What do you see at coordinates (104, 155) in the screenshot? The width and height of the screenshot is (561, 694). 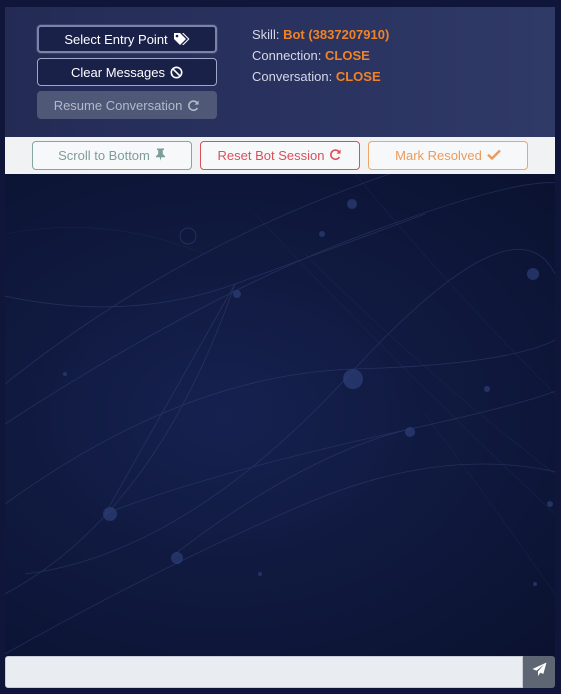 I see `scroll-to-bottom-label: Scroll to Bottom` at bounding box center [104, 155].